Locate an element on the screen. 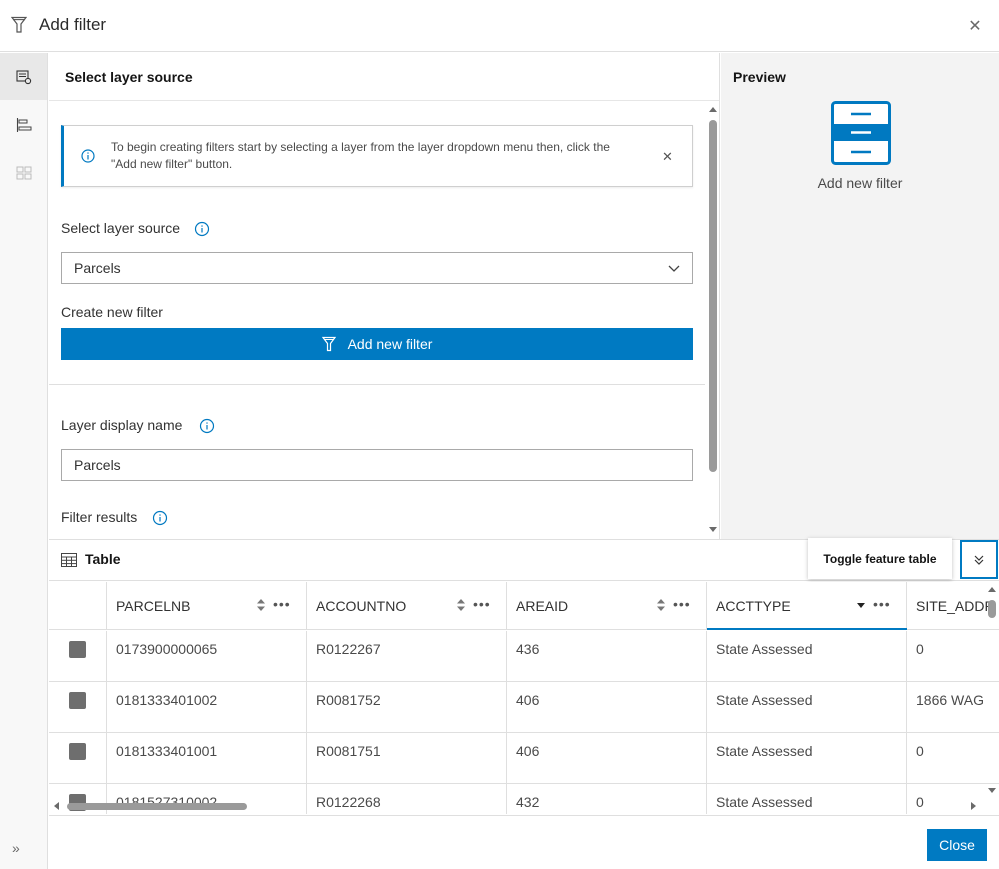 This screenshot has width=999, height=869. table-cell: 0173900000065 is located at coordinates (207, 656).